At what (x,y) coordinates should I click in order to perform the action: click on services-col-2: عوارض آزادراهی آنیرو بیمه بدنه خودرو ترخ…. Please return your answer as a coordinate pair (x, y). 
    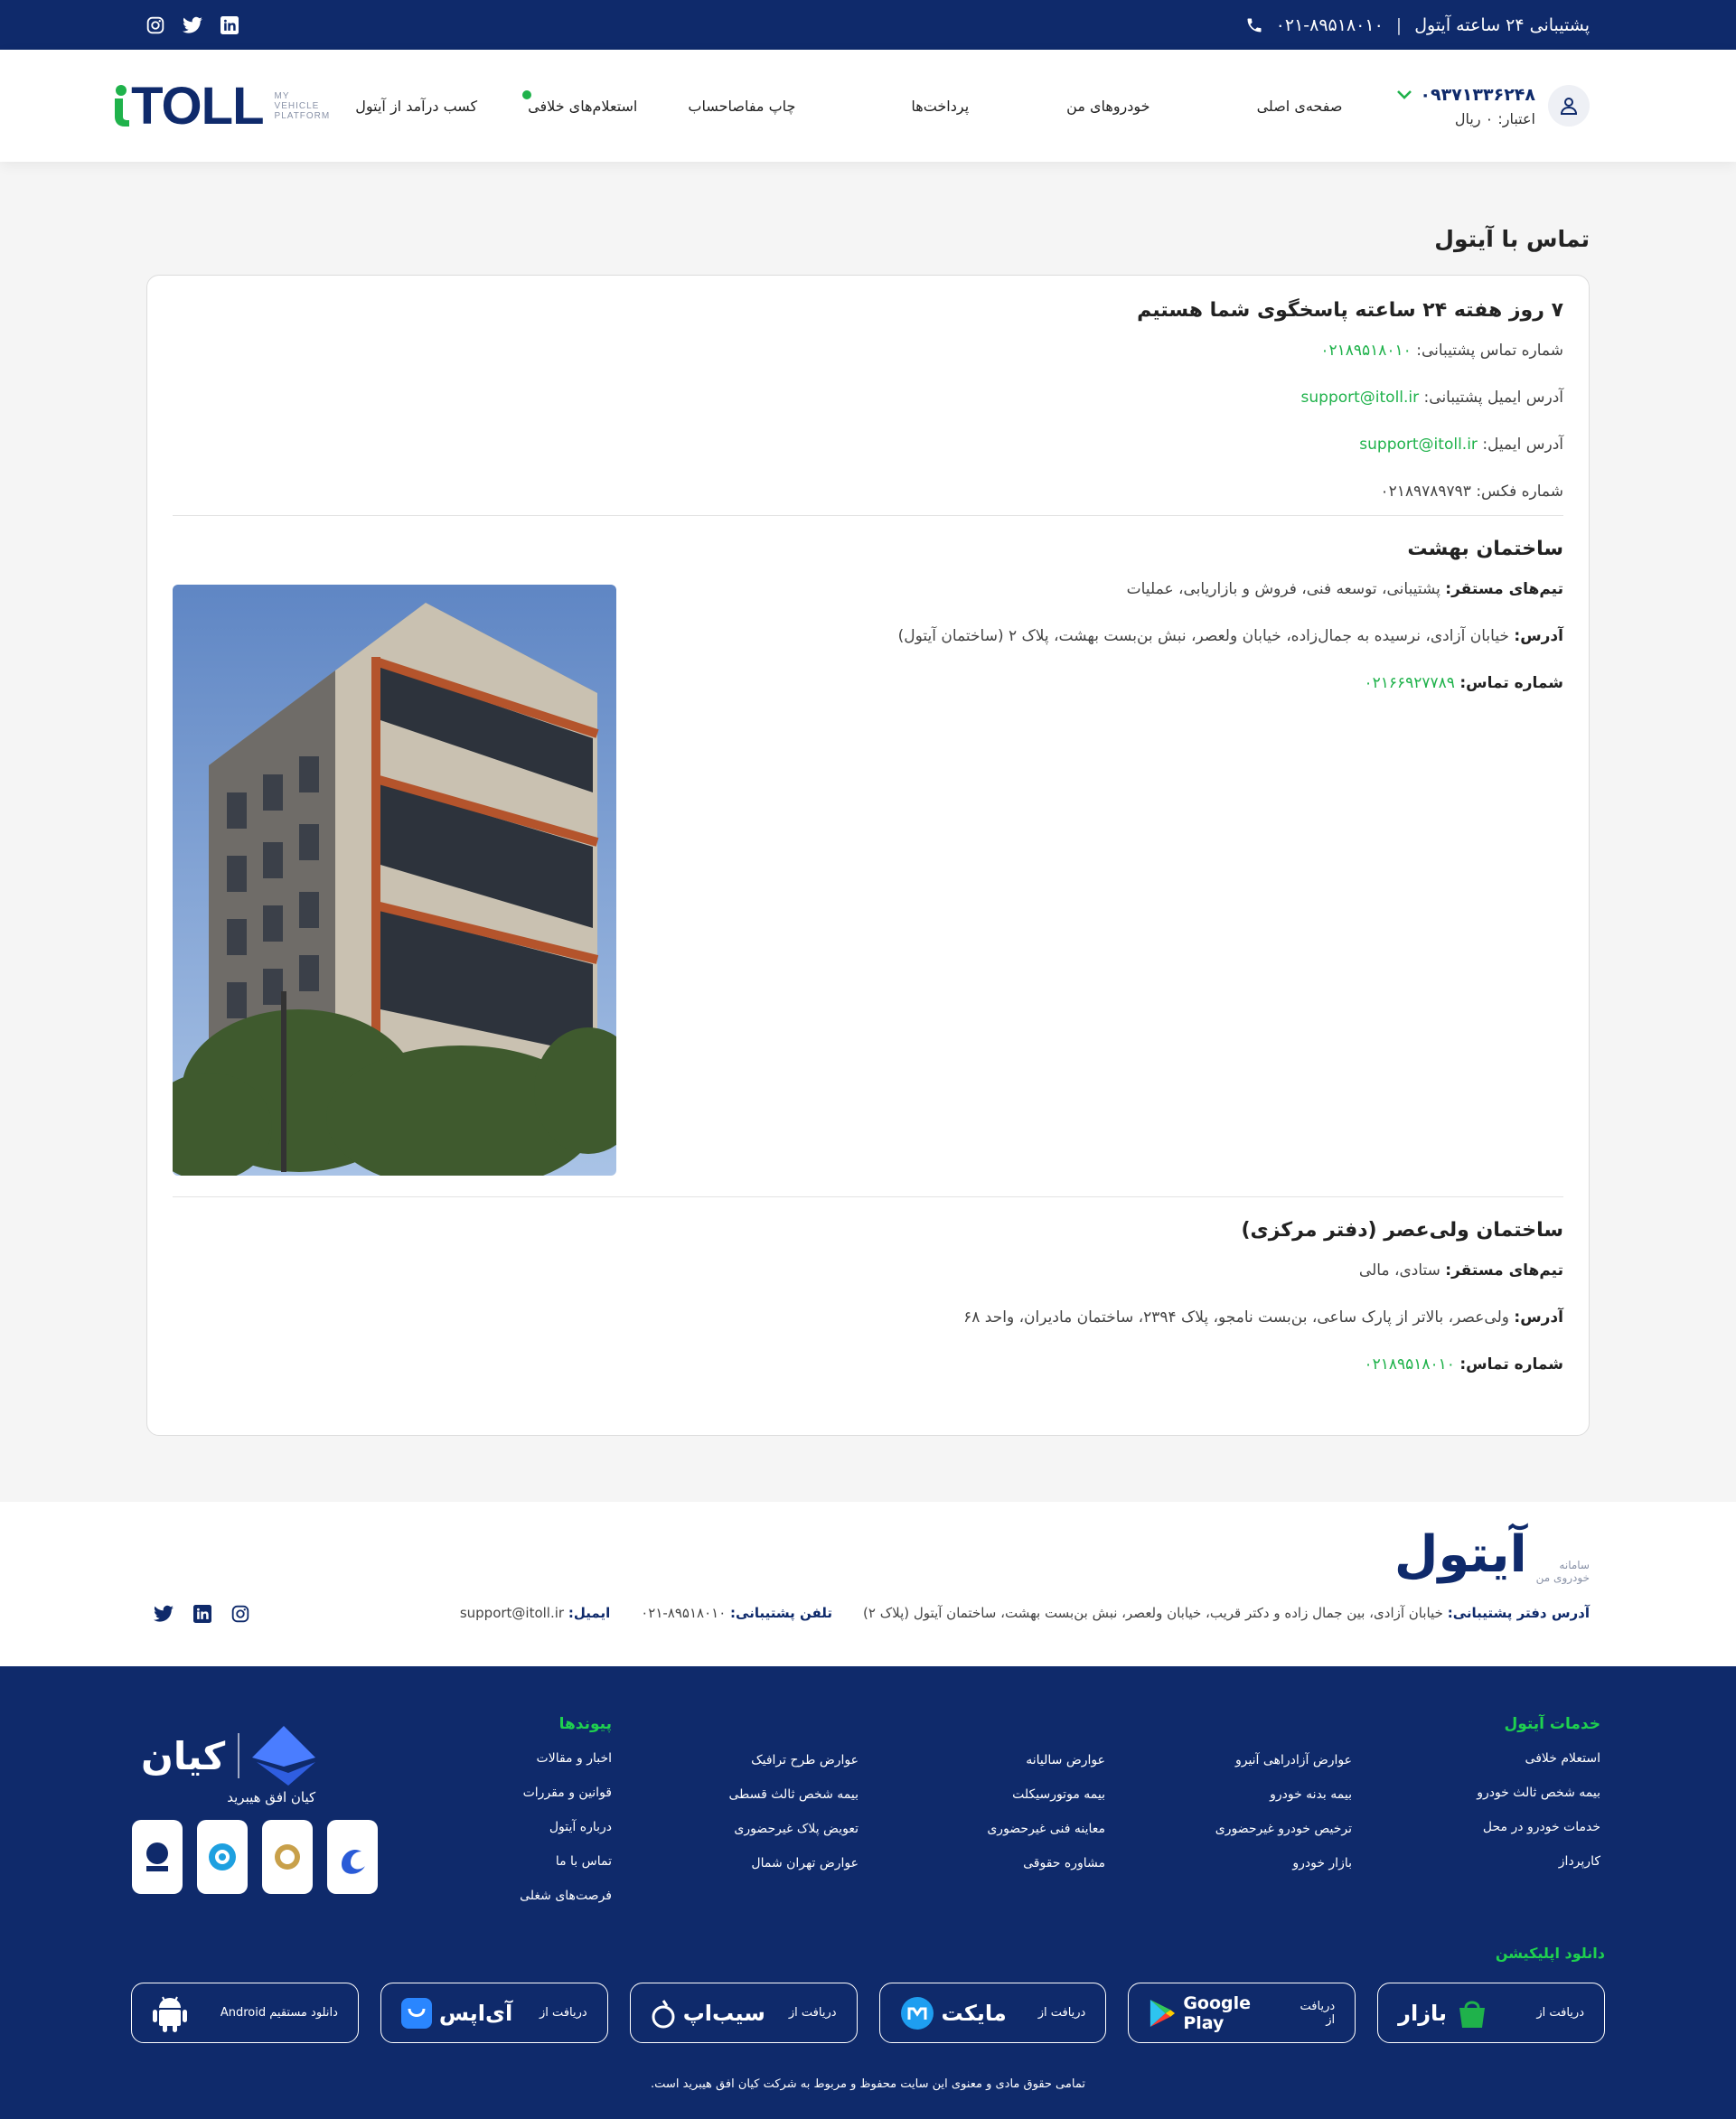
    Looking at the image, I should click on (1283, 1821).